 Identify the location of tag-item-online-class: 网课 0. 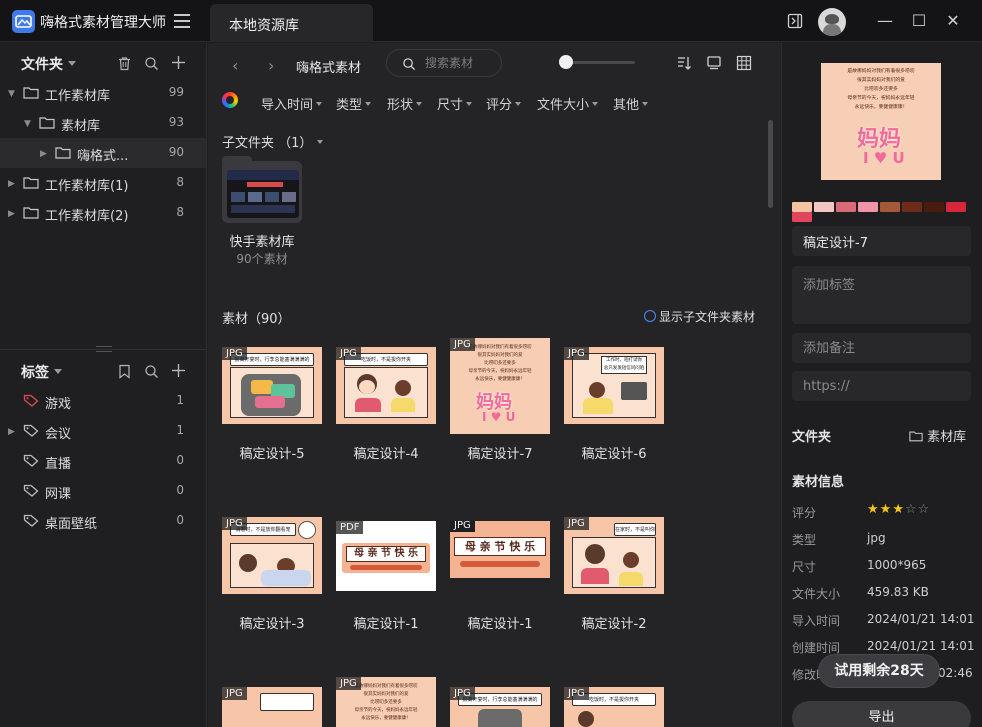
(103, 491).